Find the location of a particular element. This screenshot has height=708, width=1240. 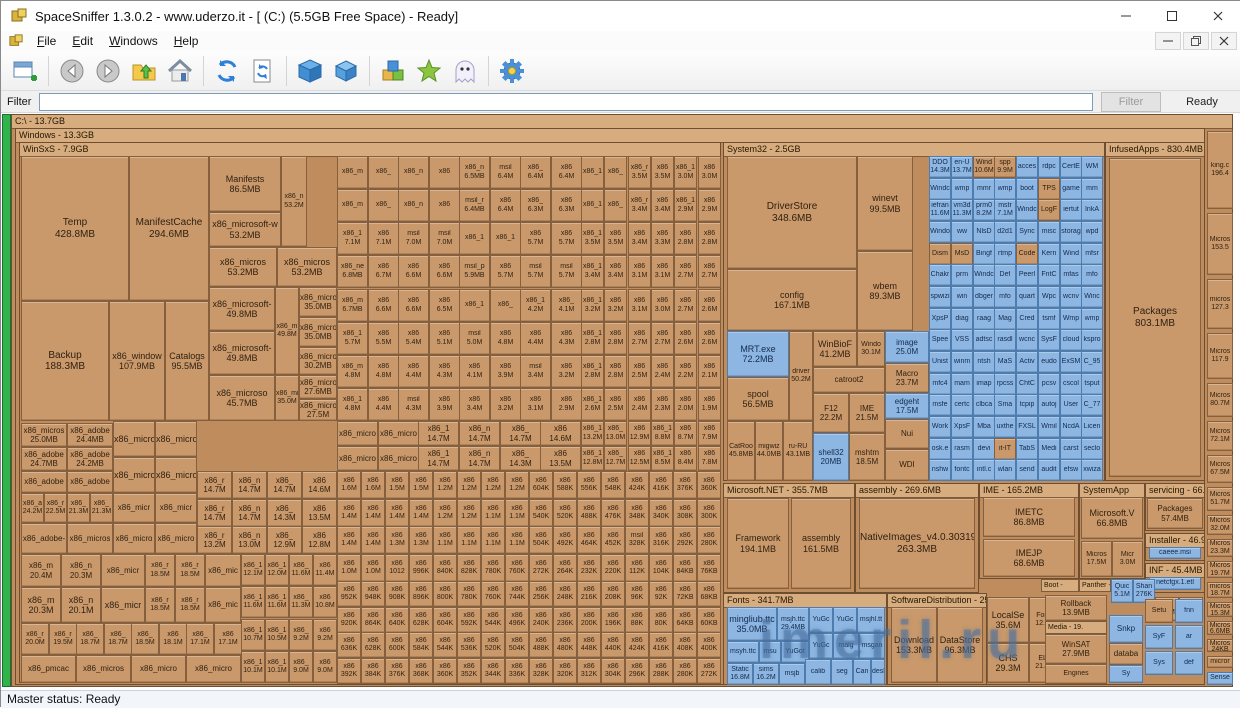

treemap-file: prm0 8.2M is located at coordinates (984, 210).